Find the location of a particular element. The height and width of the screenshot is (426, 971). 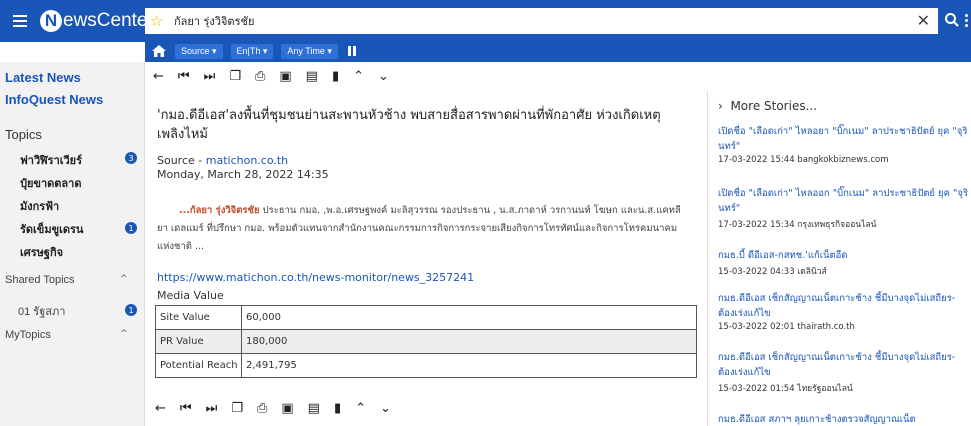

story-meta: 15-03-2022 04:33 เดลินิวส์ is located at coordinates (772, 272).